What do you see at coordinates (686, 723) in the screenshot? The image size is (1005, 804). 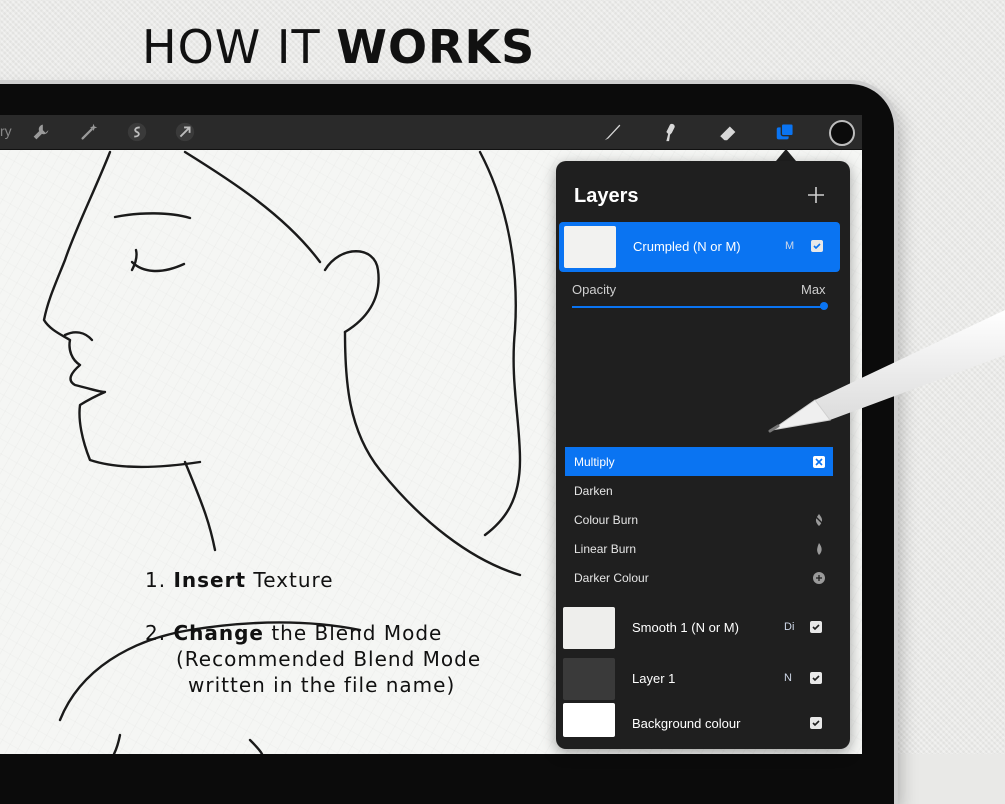 I see `layer-name: Background colour` at bounding box center [686, 723].